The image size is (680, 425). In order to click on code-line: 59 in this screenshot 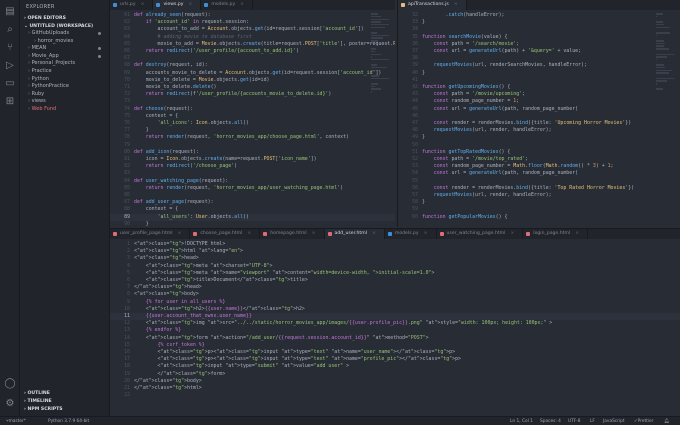, I will do `click(539, 209)`.